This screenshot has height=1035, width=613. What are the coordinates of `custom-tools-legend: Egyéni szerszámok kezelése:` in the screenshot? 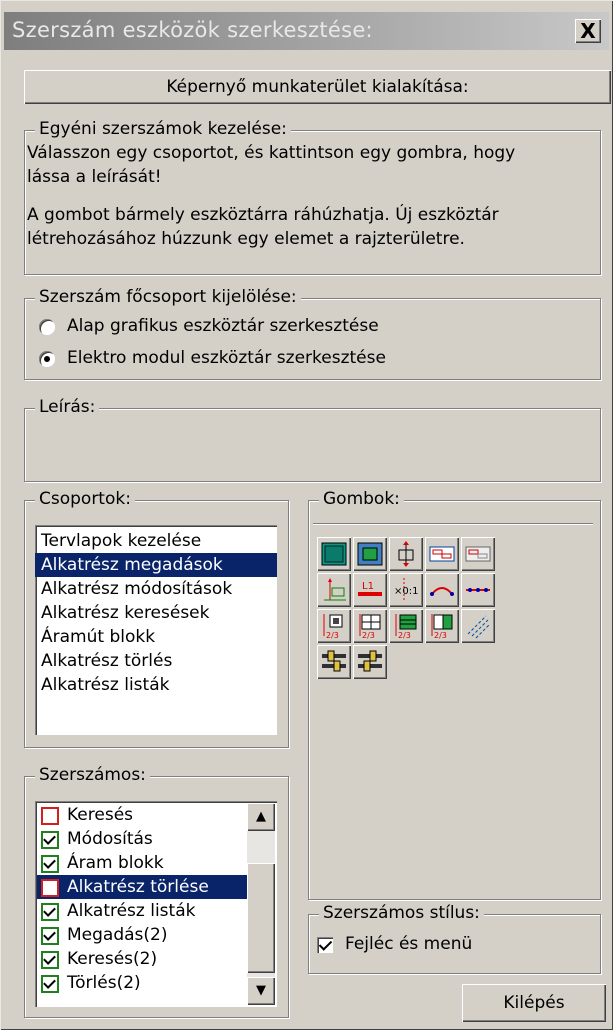 It's located at (163, 129).